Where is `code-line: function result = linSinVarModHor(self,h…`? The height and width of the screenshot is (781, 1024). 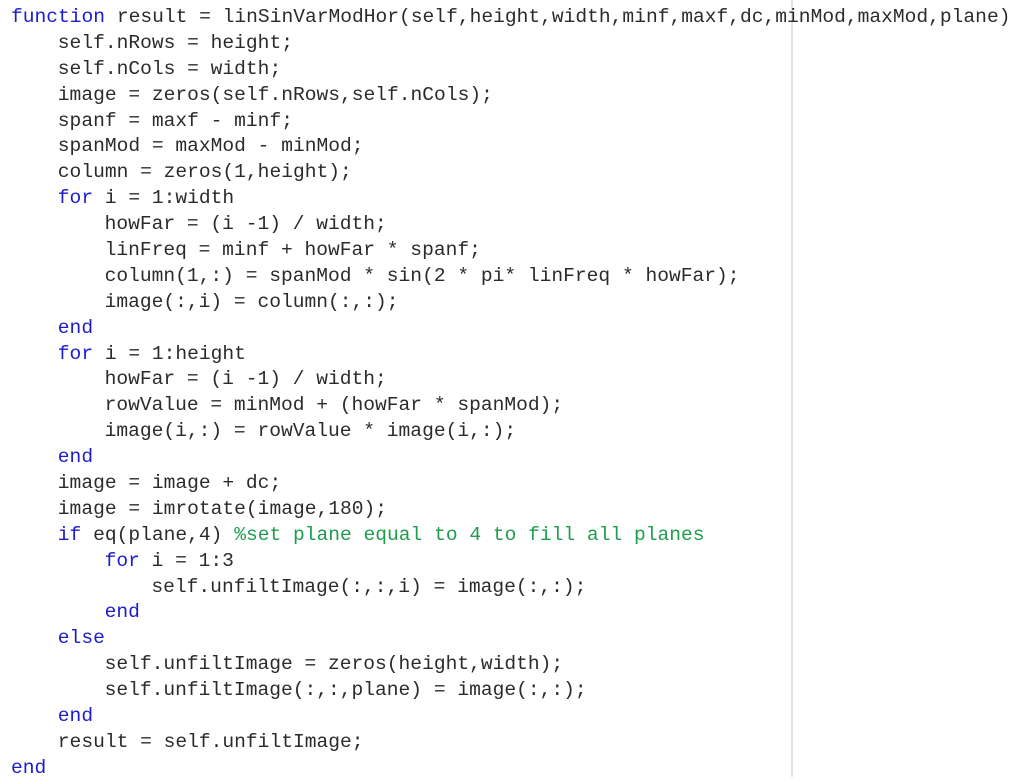 code-line: function result = linSinVarModHor(self,h… is located at coordinates (505, 18).